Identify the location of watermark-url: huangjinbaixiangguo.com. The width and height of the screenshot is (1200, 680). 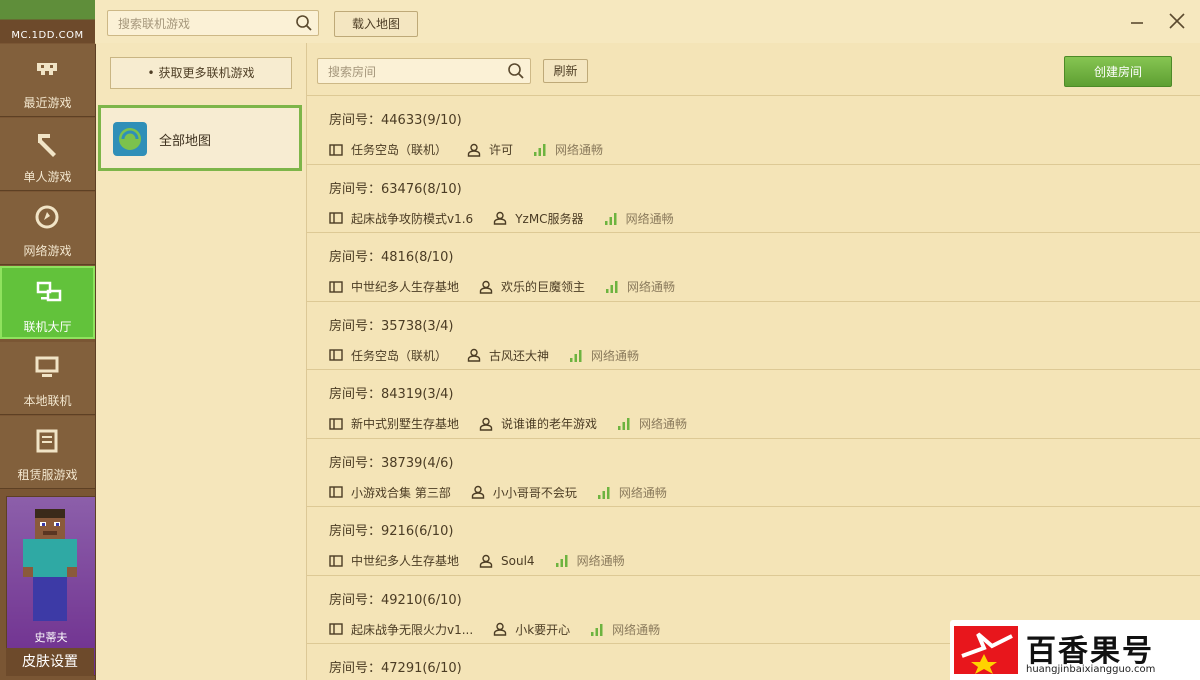
(1091, 669).